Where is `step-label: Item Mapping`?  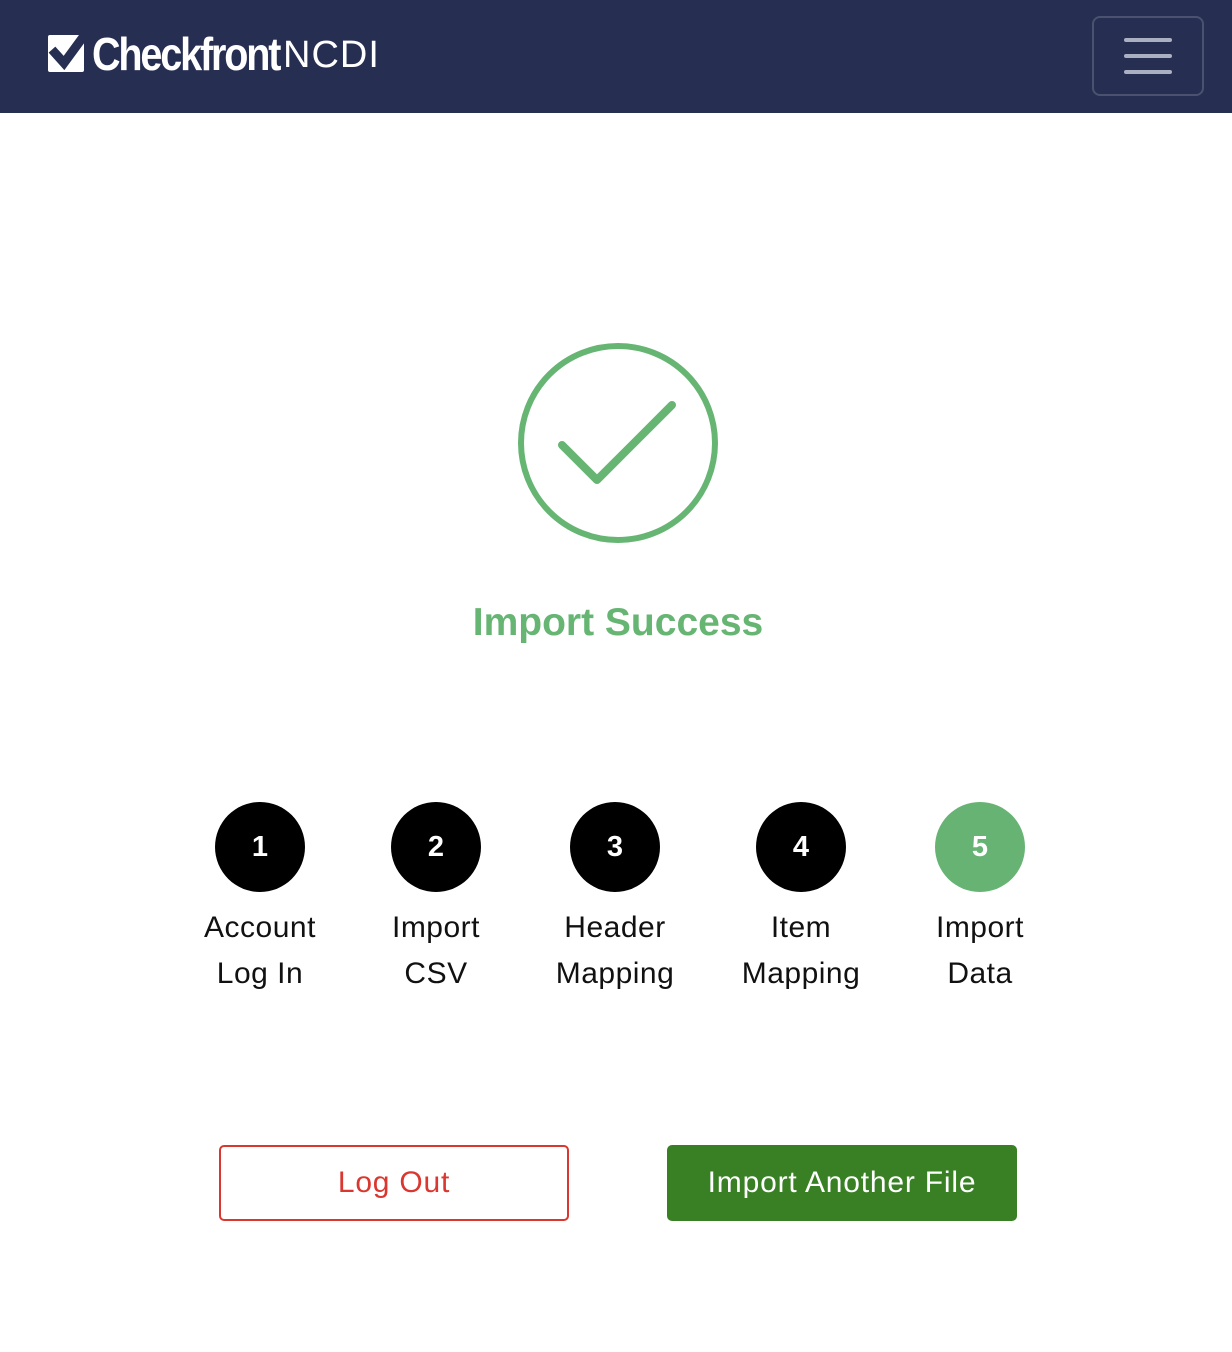 step-label: Item Mapping is located at coordinates (801, 951).